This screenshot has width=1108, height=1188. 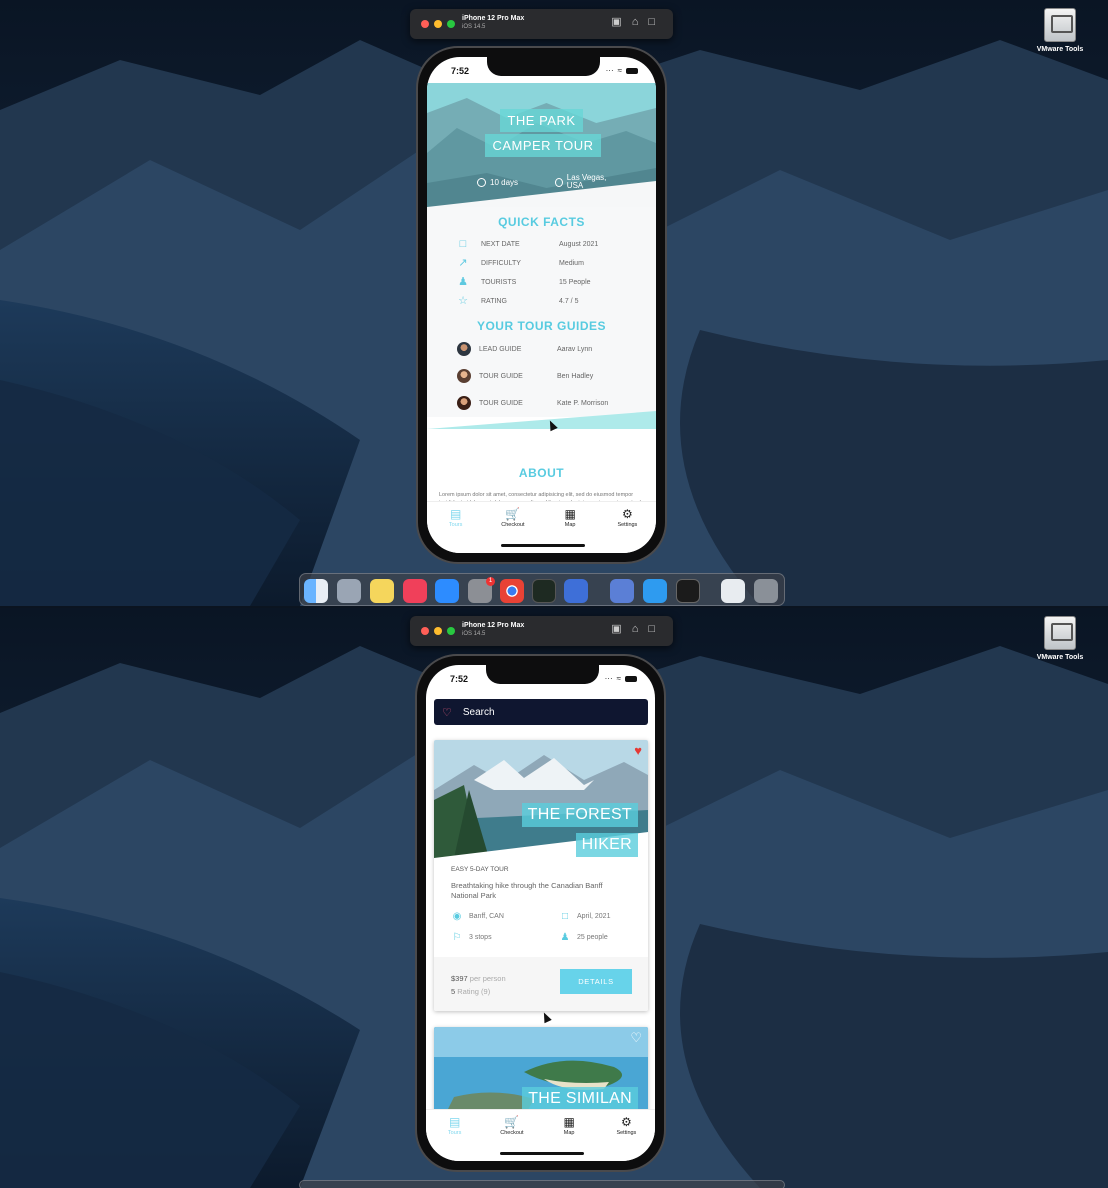 What do you see at coordinates (638, 750) in the screenshot?
I see `heart-filled-icon: ♥` at bounding box center [638, 750].